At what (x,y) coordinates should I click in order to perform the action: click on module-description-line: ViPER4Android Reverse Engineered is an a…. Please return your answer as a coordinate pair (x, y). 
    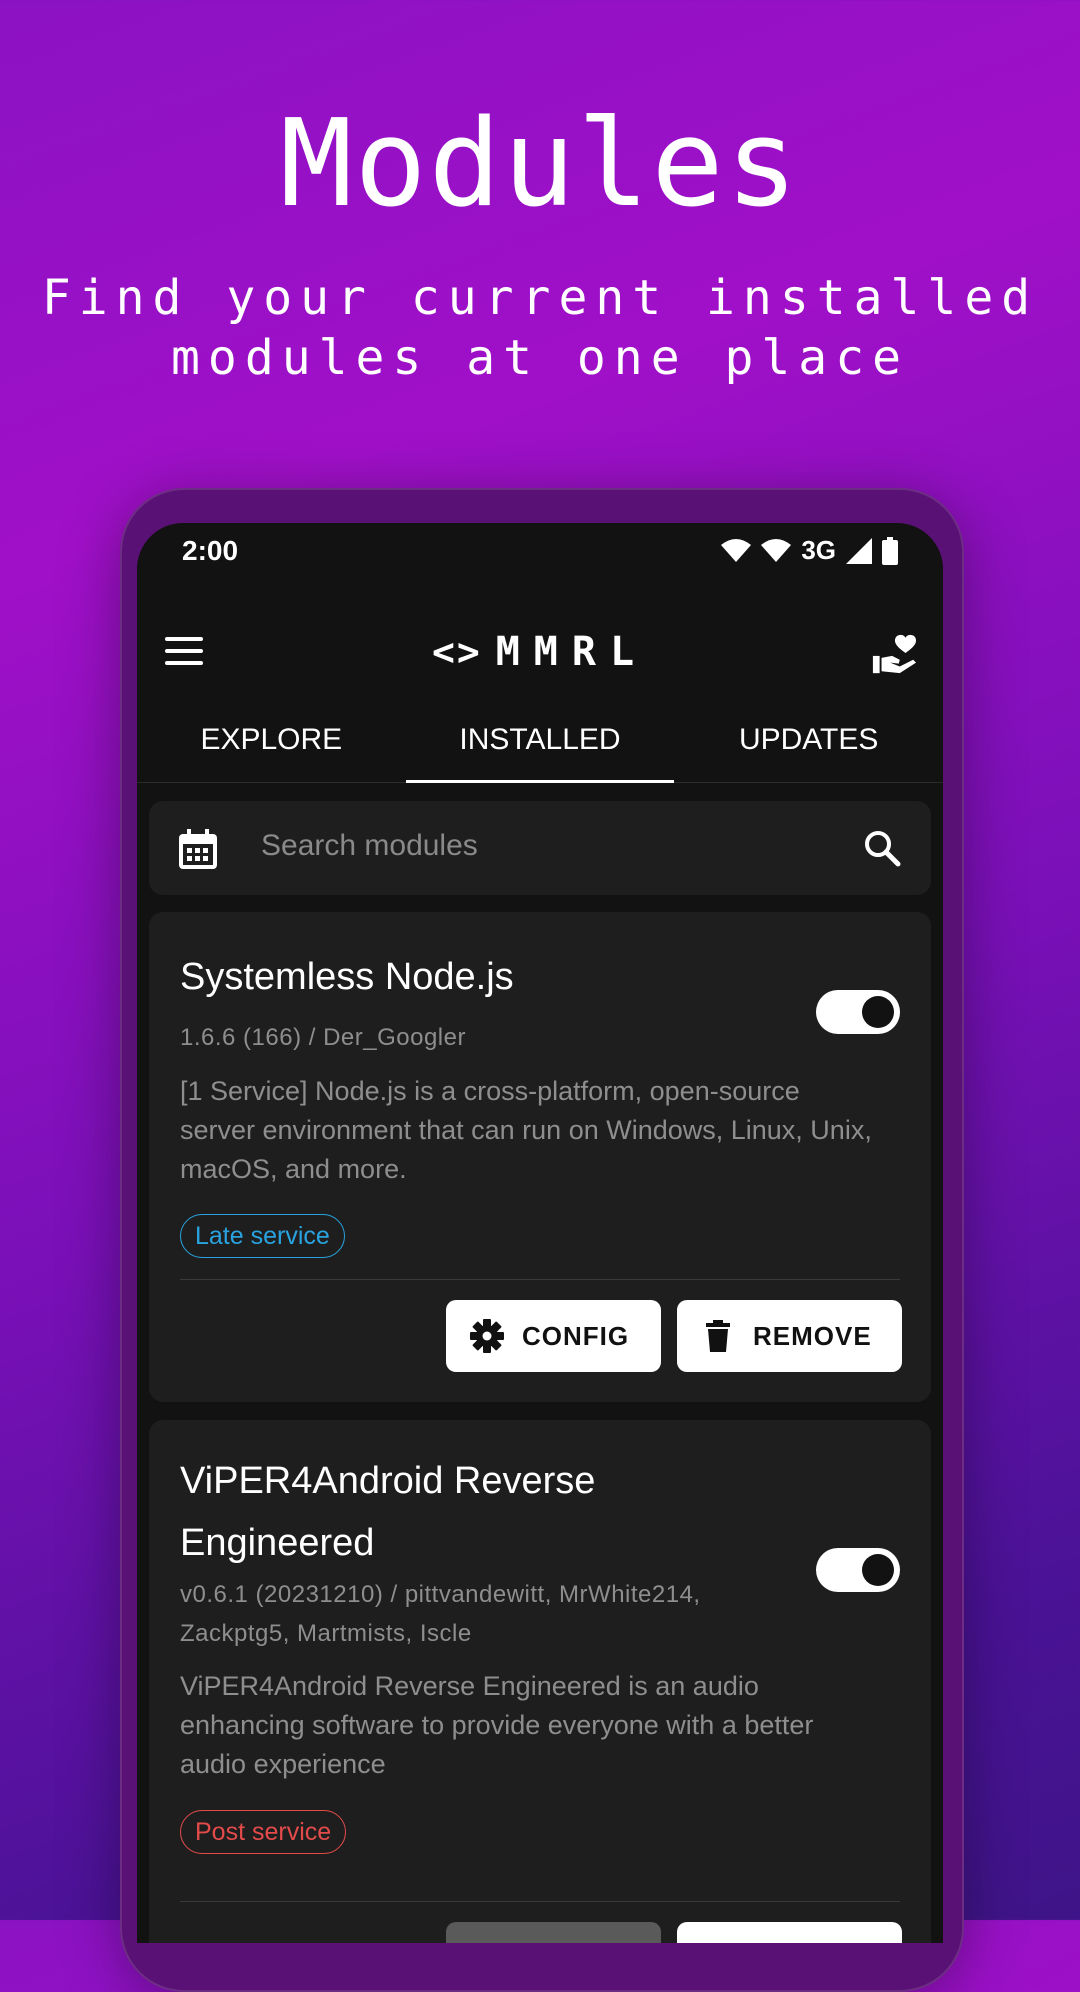
    Looking at the image, I should click on (469, 1686).